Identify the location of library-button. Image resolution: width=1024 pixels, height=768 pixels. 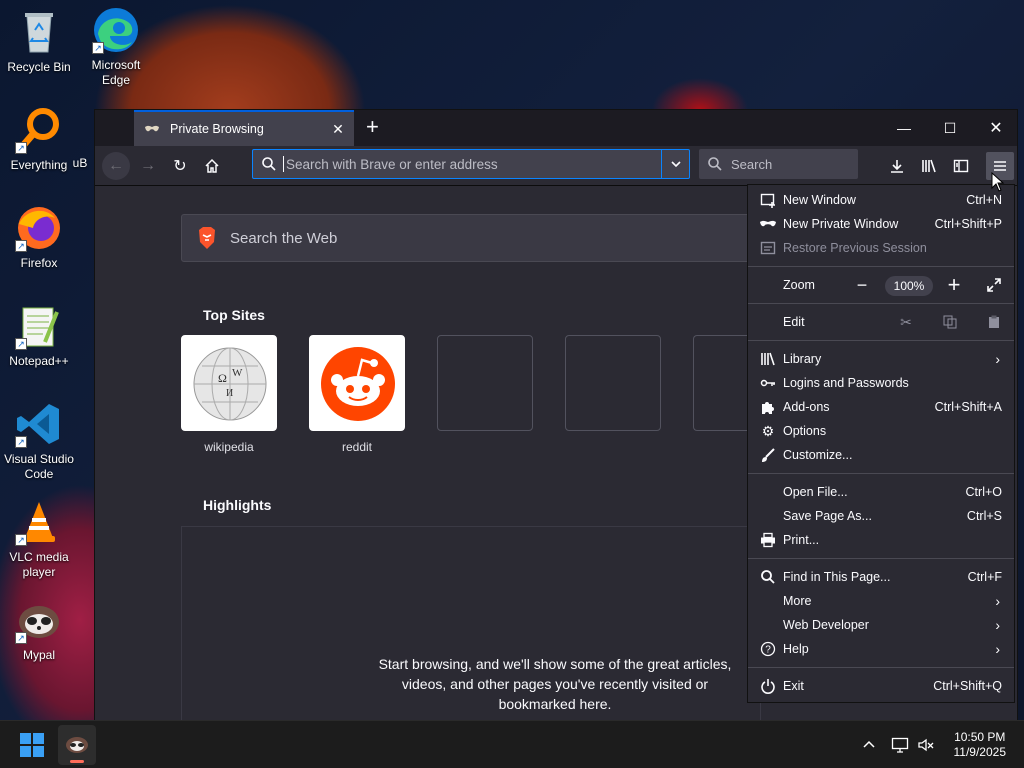
(929, 166).